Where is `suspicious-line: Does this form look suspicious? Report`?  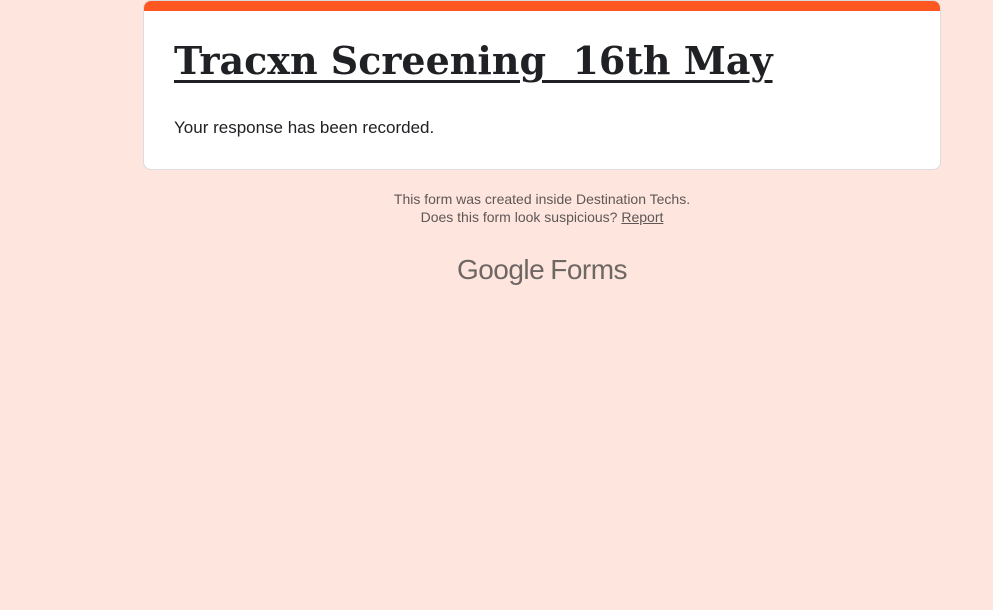
suspicious-line: Does this form look suspicious? Report is located at coordinates (496, 217).